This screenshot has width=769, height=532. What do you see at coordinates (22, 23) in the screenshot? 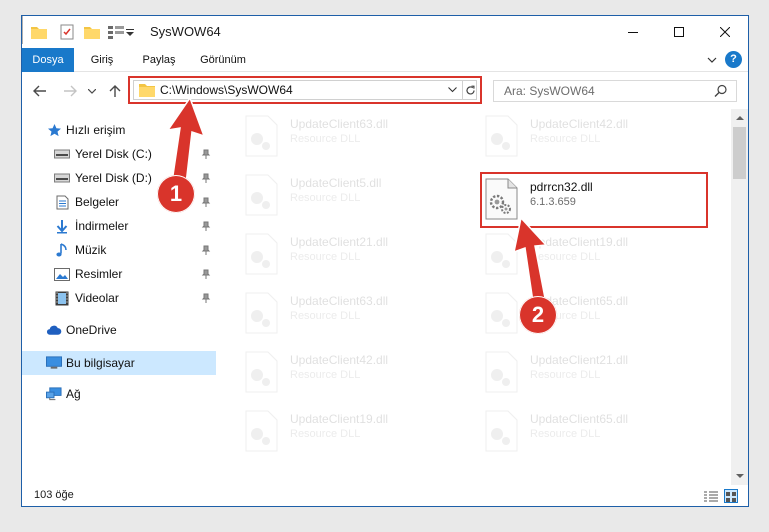
I see `toolbar-separator` at bounding box center [22, 23].